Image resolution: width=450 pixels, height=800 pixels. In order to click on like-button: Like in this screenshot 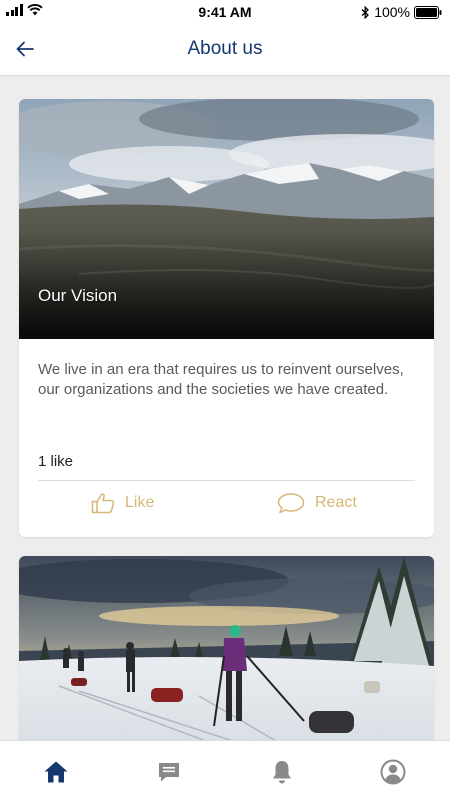, I will do `click(122, 503)`.